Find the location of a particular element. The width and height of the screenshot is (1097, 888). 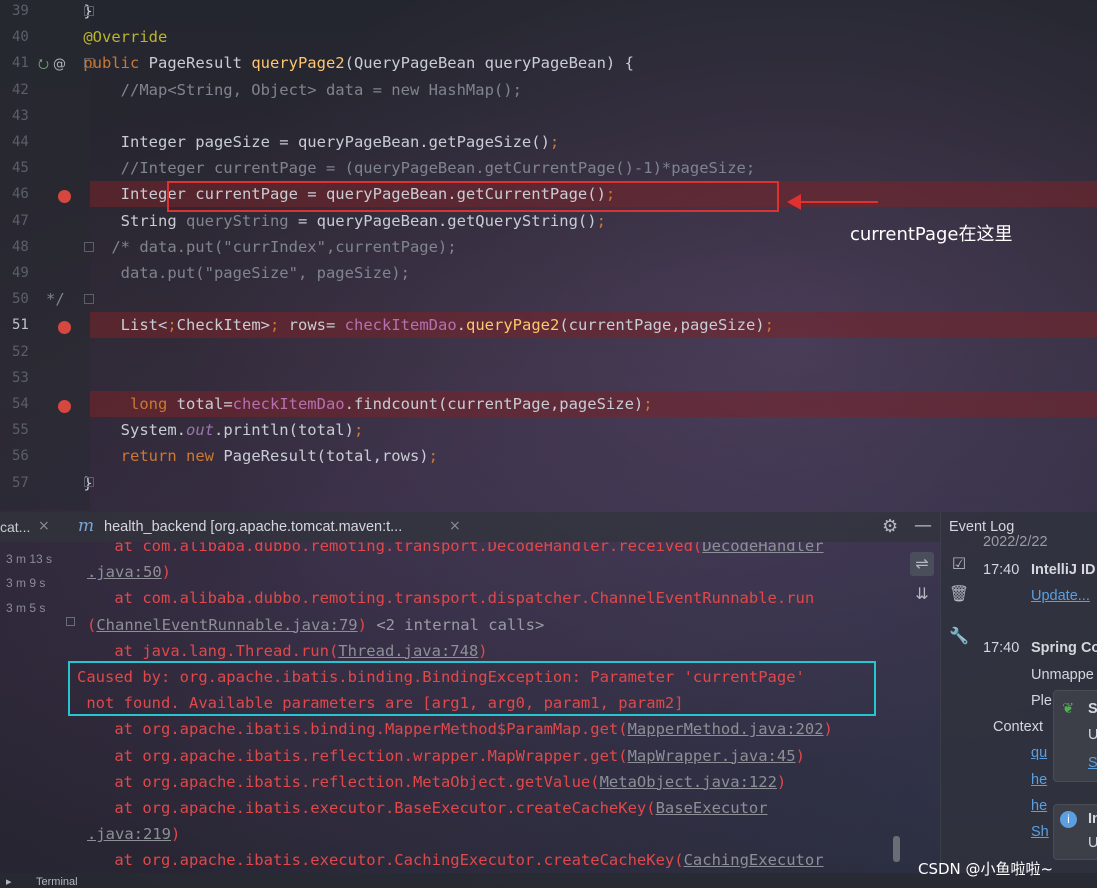

context-link: Sh is located at coordinates (1040, 832).